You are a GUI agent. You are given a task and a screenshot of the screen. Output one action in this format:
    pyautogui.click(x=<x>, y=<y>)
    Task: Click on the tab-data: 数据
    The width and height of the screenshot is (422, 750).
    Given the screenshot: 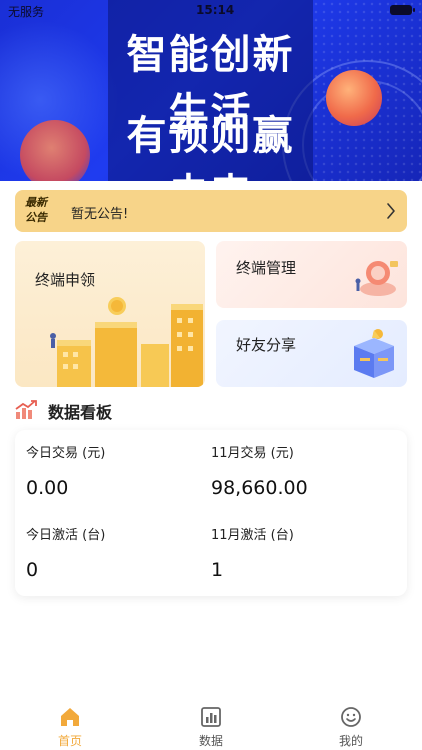 What is the action you would take?
    pyautogui.click(x=211, y=727)
    